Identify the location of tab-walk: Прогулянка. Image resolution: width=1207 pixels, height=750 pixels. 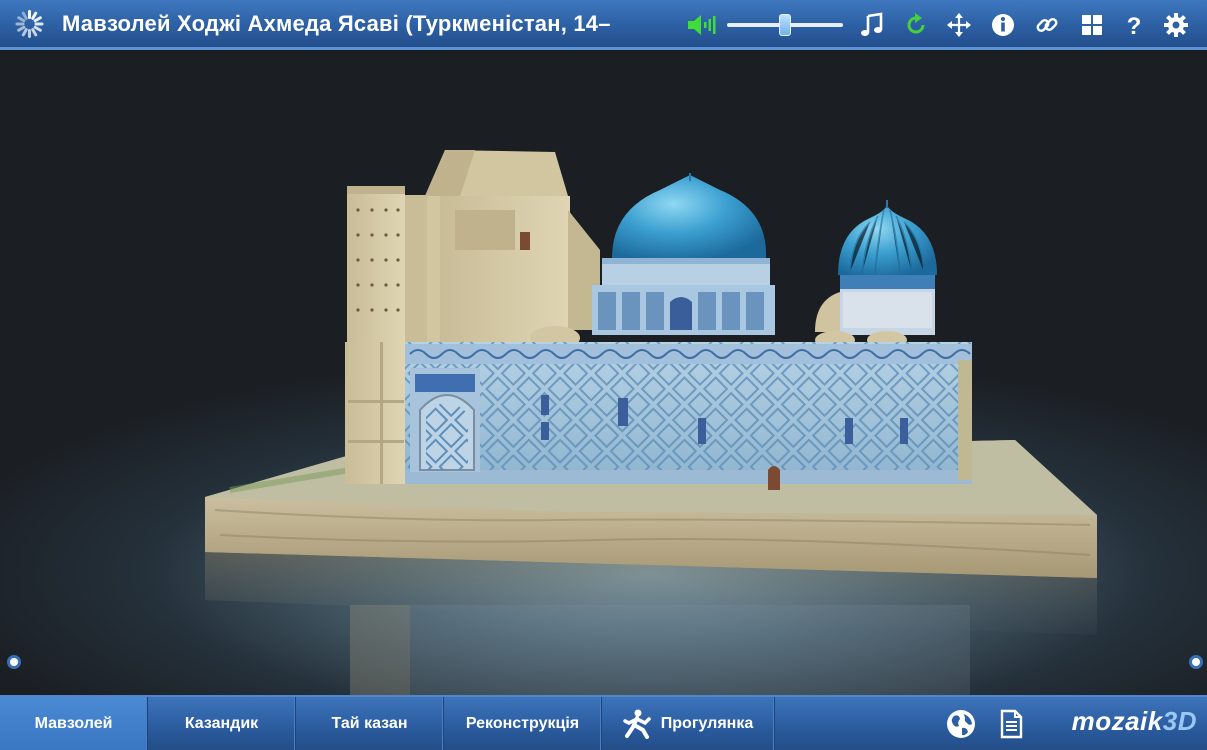
(688, 723).